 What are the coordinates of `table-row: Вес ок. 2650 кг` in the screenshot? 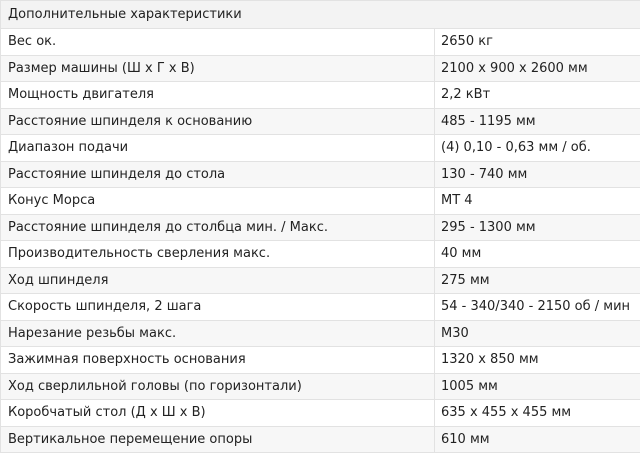 It's located at (320, 42).